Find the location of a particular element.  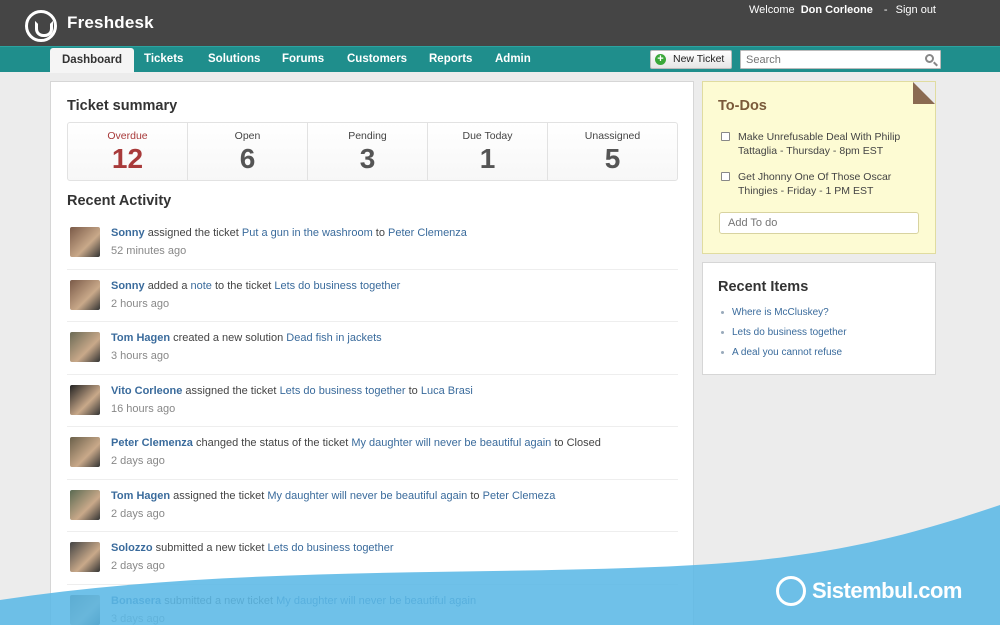

summary-count: 3 is located at coordinates (367, 158).